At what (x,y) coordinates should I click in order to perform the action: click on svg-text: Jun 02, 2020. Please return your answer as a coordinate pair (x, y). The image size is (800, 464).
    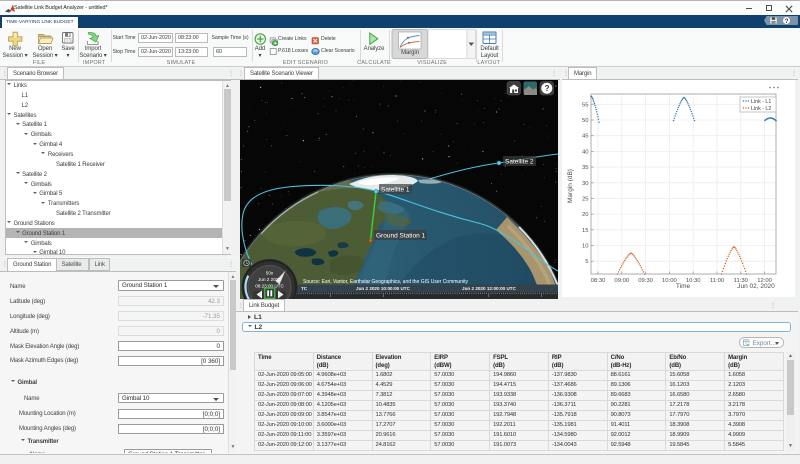
    Looking at the image, I should click on (756, 286).